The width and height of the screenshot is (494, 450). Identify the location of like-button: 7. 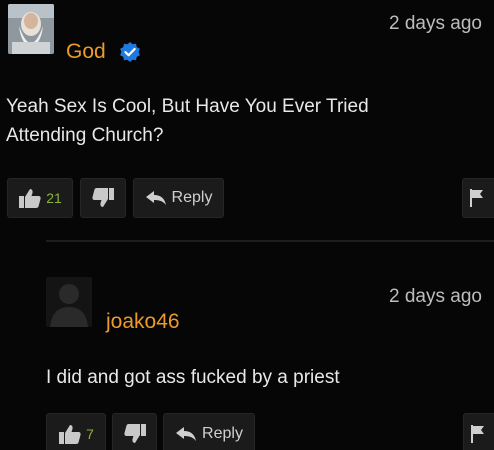
(76, 431).